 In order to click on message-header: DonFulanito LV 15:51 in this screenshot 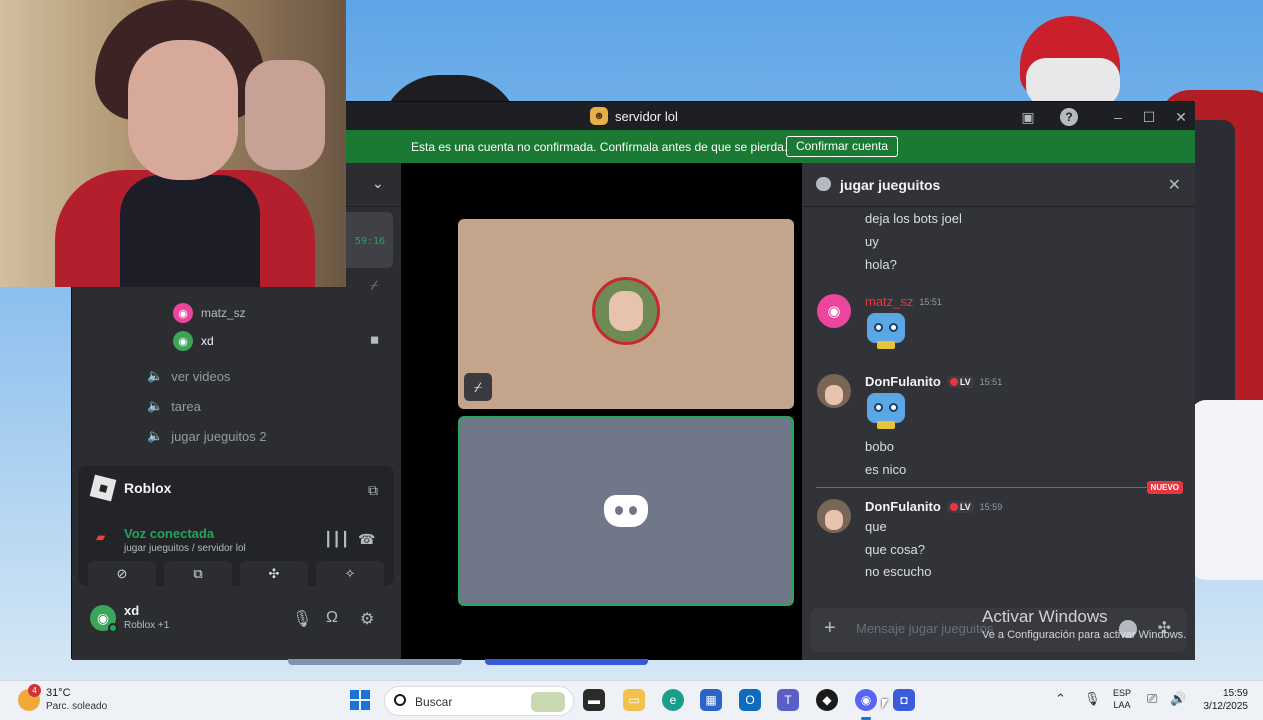, I will do `click(933, 381)`.